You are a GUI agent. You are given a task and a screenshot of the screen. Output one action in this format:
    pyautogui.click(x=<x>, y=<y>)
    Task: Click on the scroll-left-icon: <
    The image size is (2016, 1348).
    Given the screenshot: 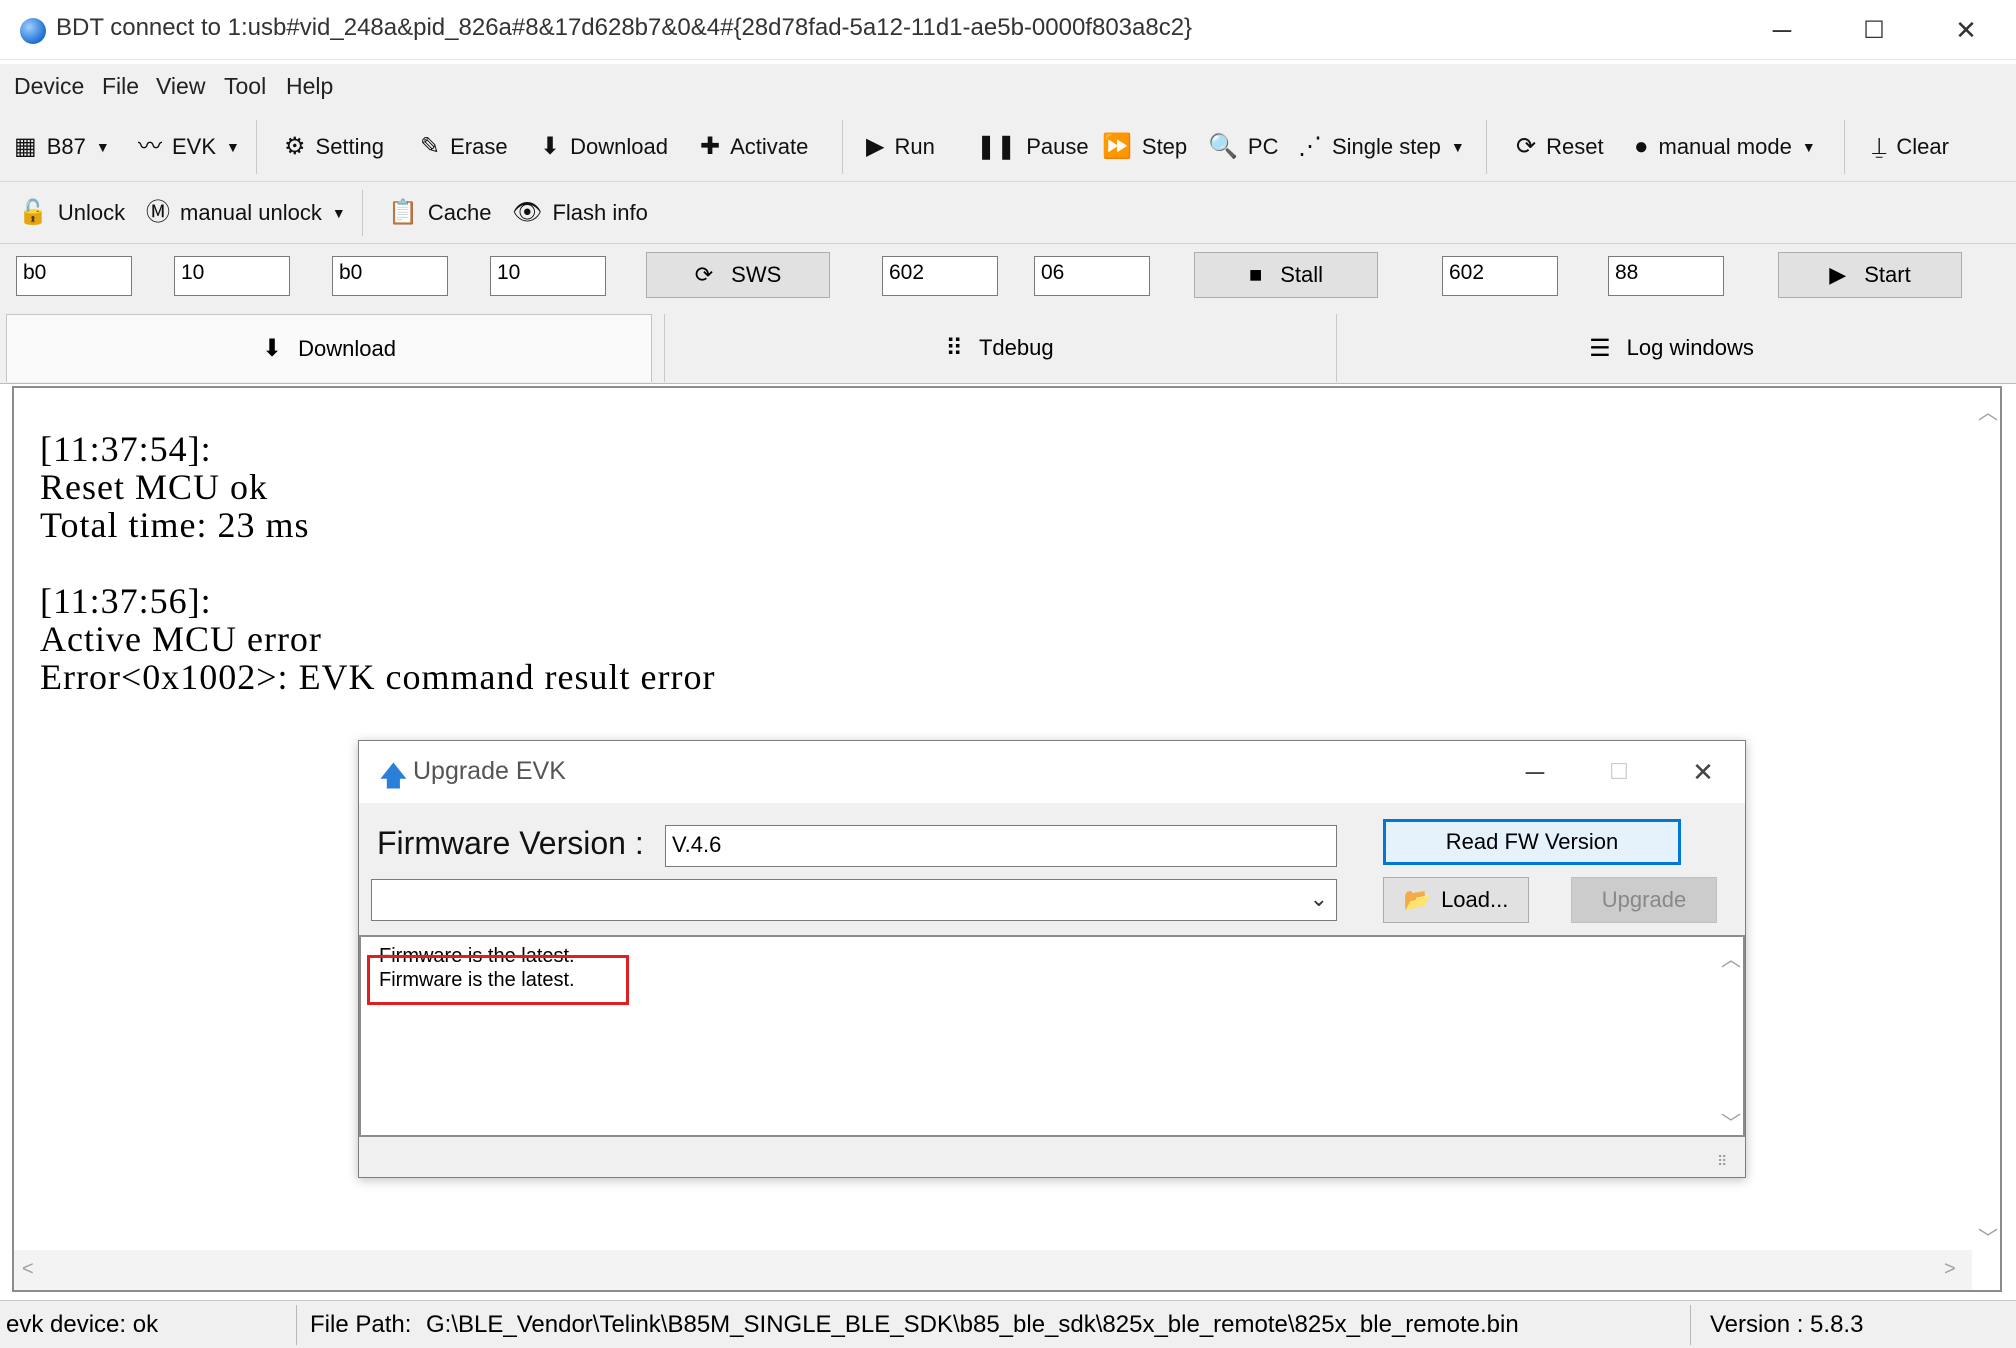 What is the action you would take?
    pyautogui.click(x=28, y=1269)
    